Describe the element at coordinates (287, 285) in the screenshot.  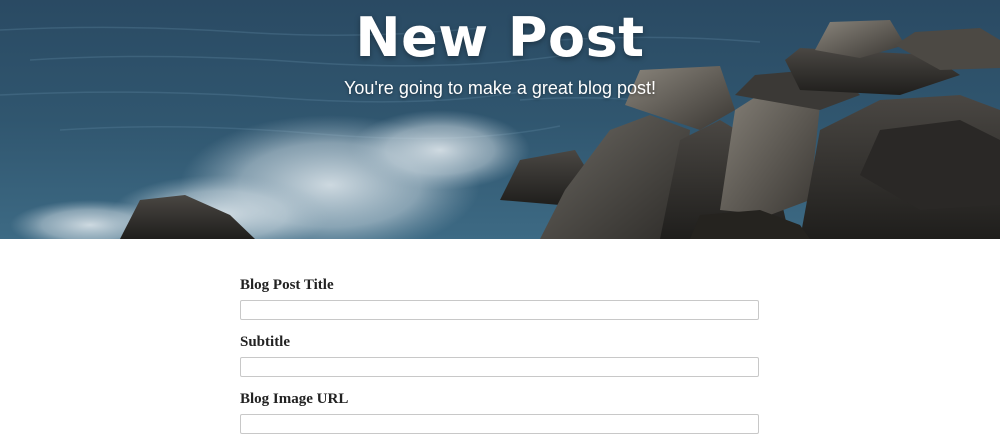
I see `title-label: Blog Post Title` at that location.